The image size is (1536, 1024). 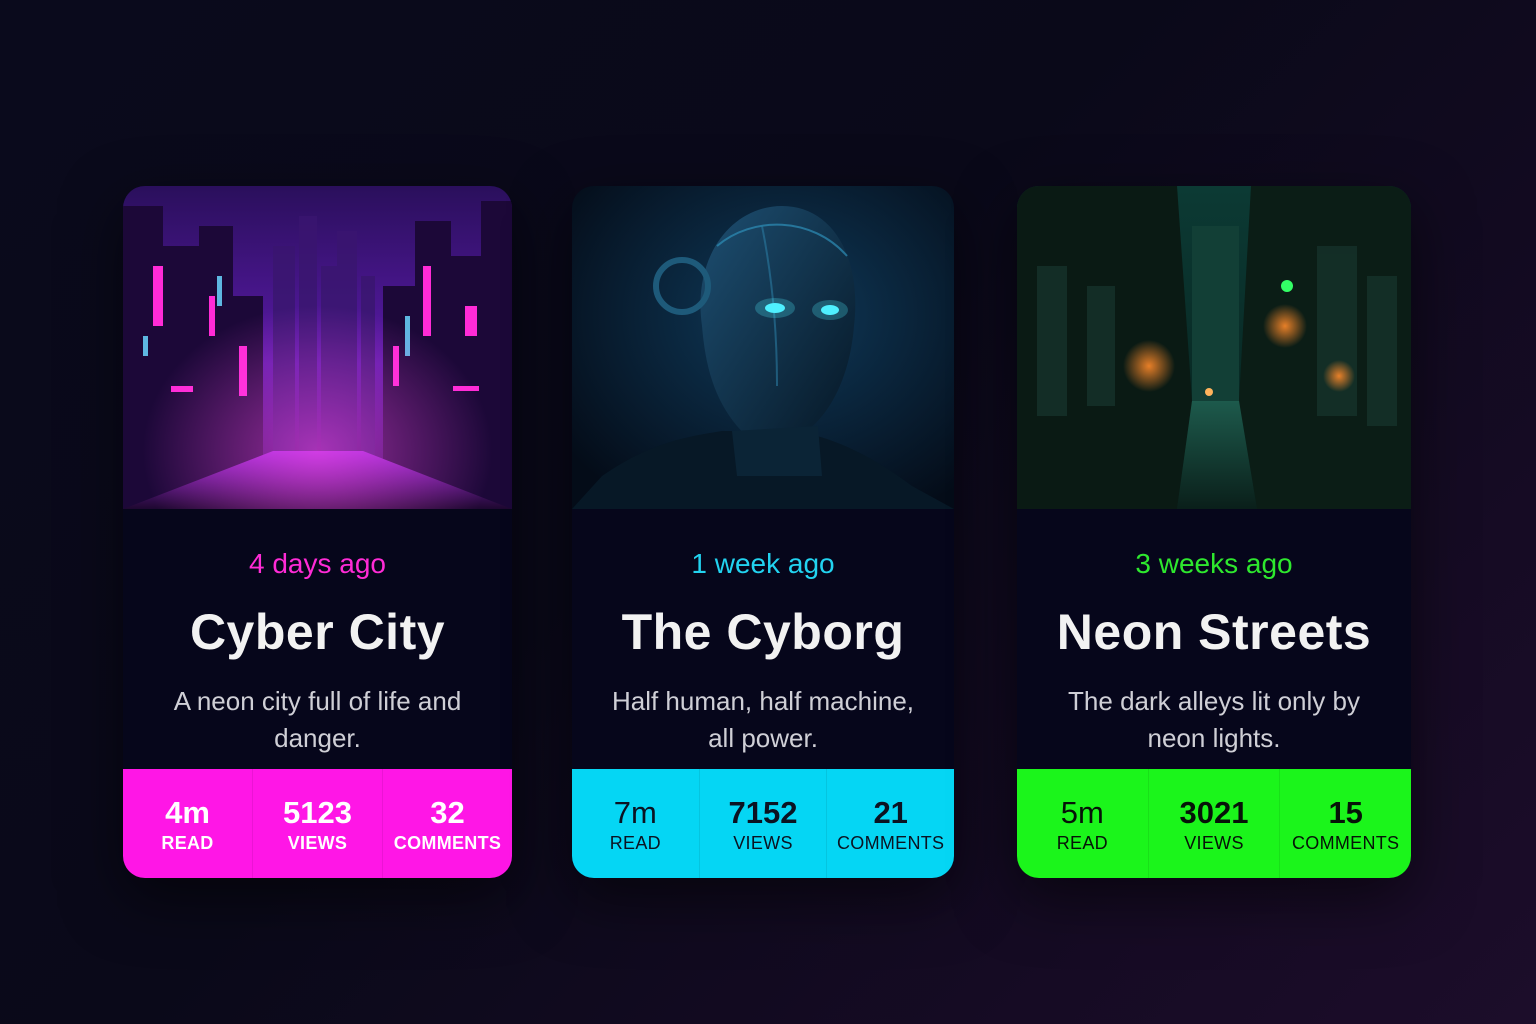 I want to click on stat-value: 32, so click(x=447, y=812).